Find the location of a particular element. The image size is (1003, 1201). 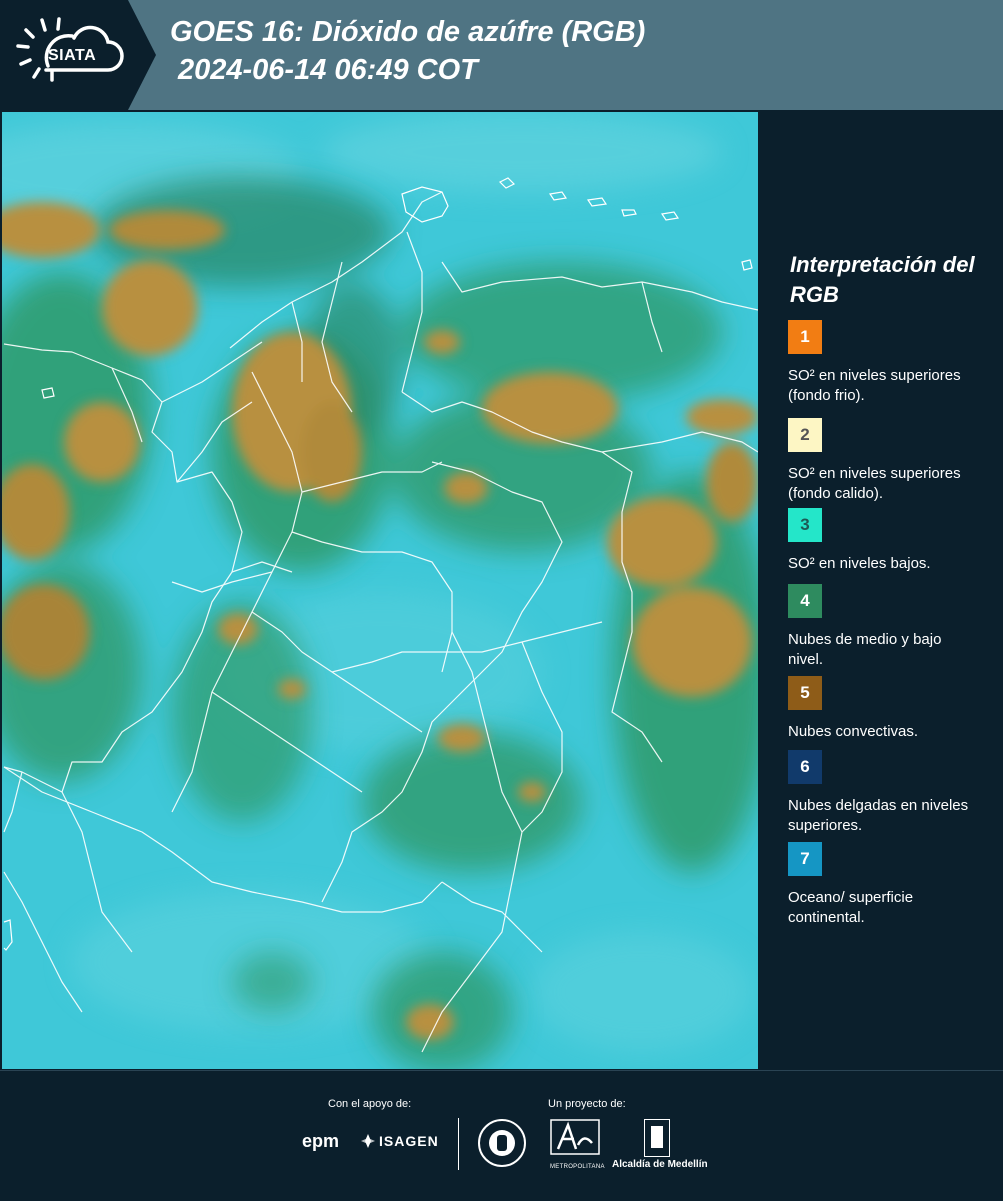

isagen-logo: ISAGEN is located at coordinates (409, 1141).